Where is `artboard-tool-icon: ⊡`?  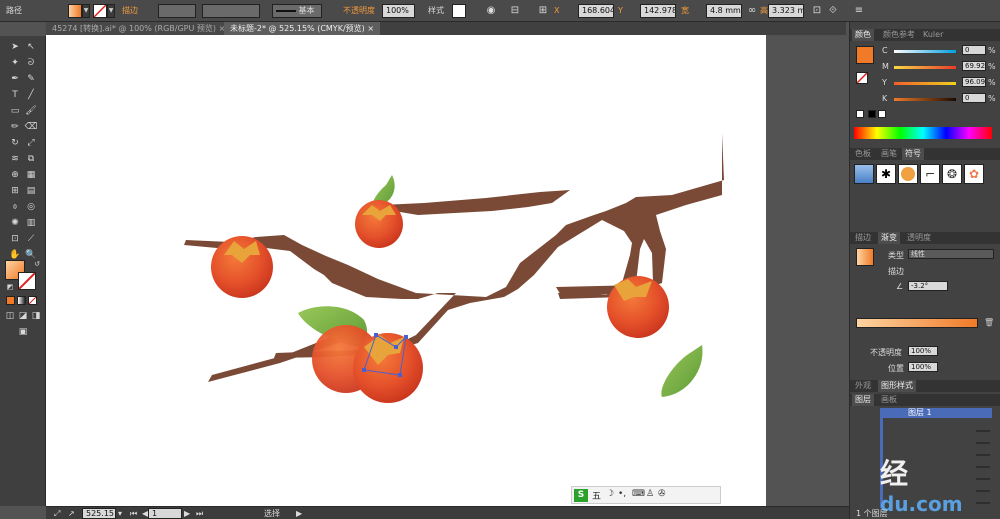
artboard-tool-icon: ⊡ is located at coordinates (15, 239).